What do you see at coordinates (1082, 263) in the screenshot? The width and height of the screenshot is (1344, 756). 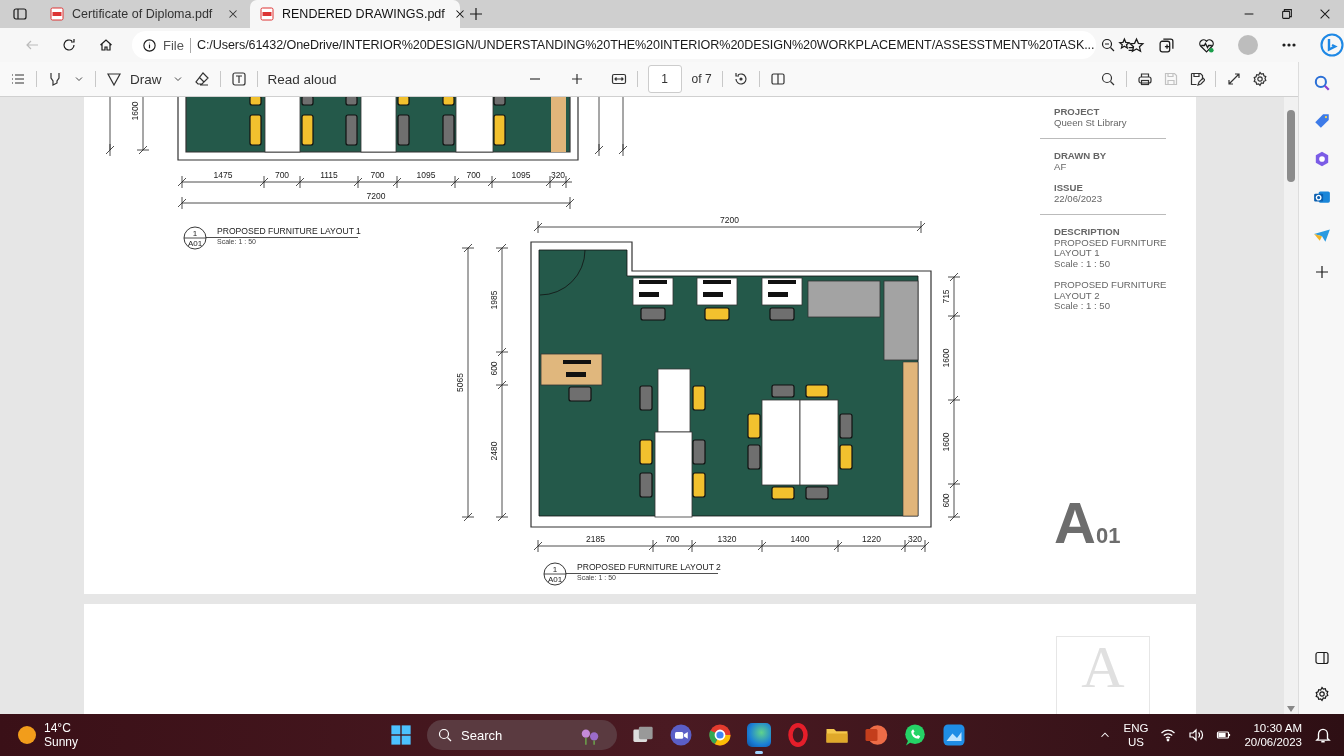 I see `title-block-value: Scale : 1 : 50` at bounding box center [1082, 263].